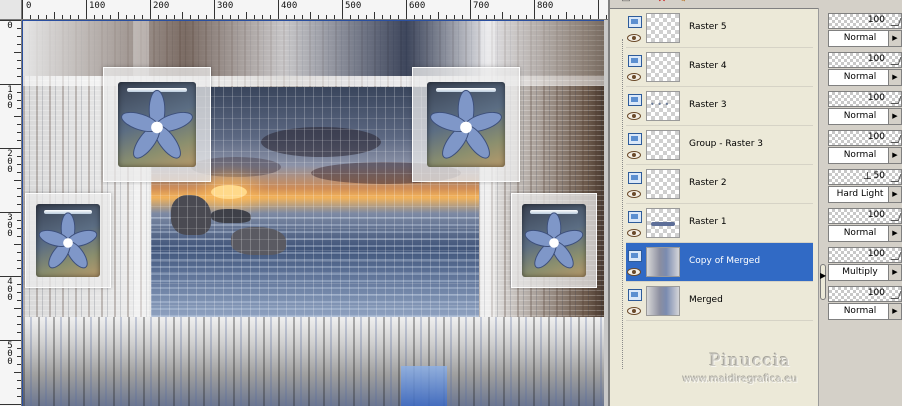 This screenshot has width=902, height=406. Describe the element at coordinates (879, 176) in the screenshot. I see `opacity-value: 50` at that location.